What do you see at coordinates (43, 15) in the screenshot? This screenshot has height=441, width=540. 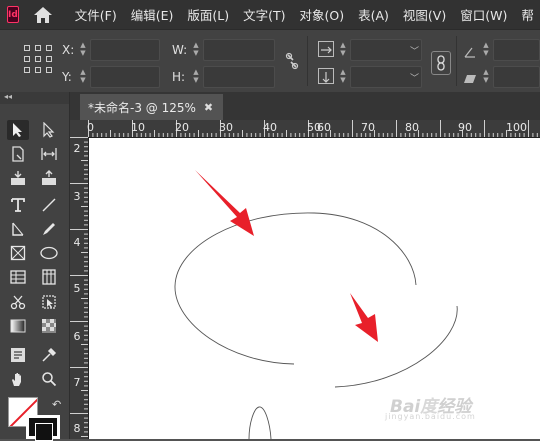 I see `home-icon` at bounding box center [43, 15].